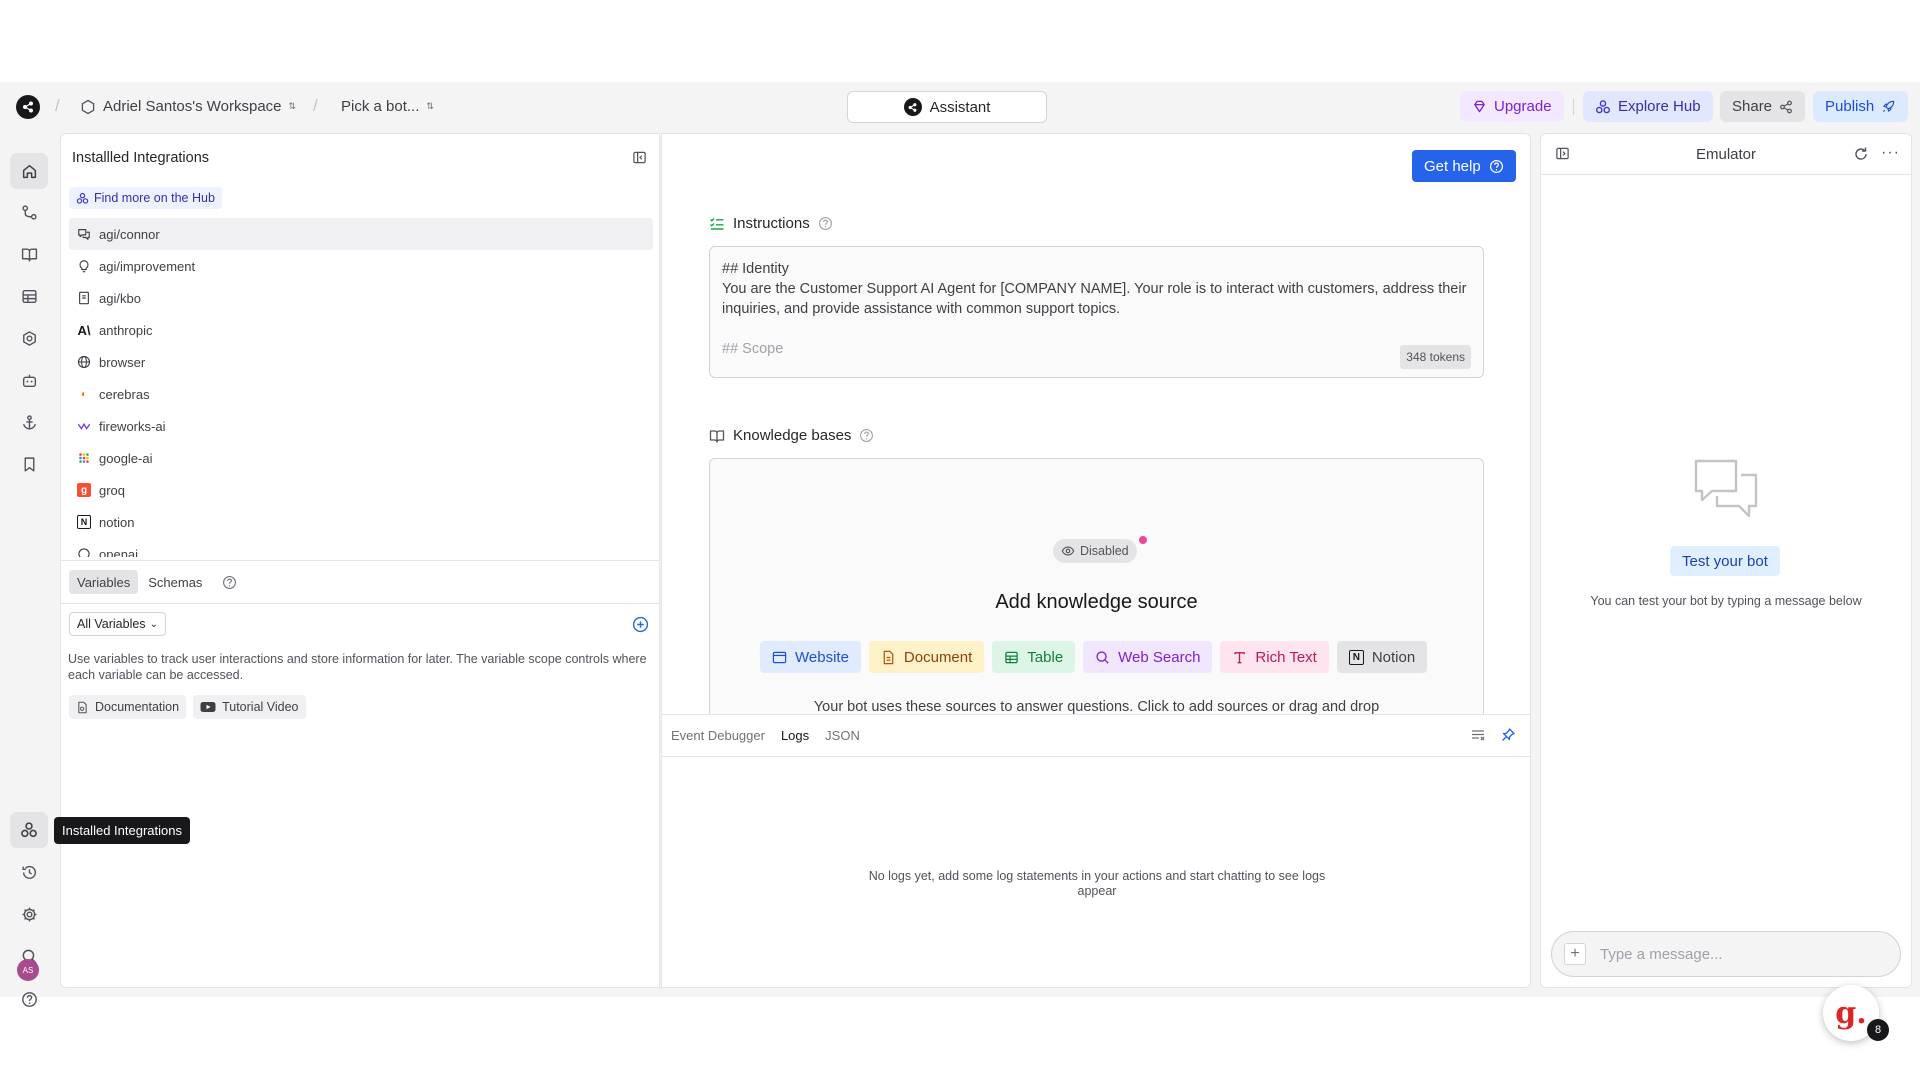 This screenshot has height=1080, width=1920. Describe the element at coordinates (111, 624) in the screenshot. I see `variables-filter-value: All Variables` at that location.